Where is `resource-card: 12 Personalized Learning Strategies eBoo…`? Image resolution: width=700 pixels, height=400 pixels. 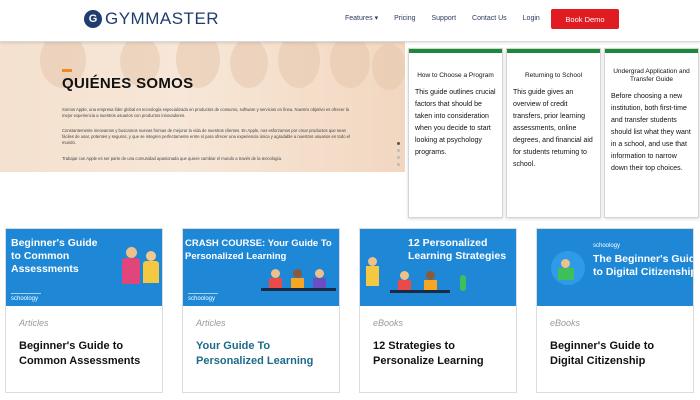 resource-card: 12 Personalized Learning Strategies eBoo… is located at coordinates (438, 310).